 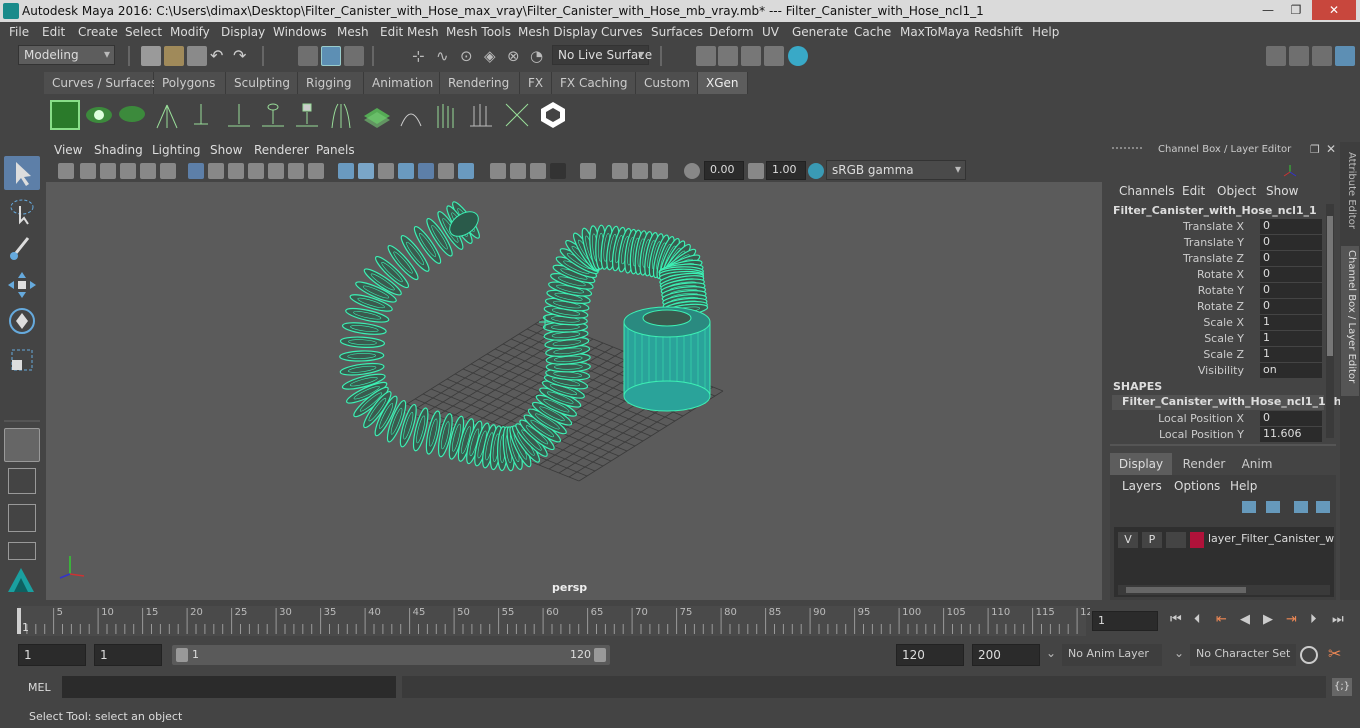 What do you see at coordinates (1268, 619) in the screenshot?
I see `play-forwards-icon: ▶` at bounding box center [1268, 619].